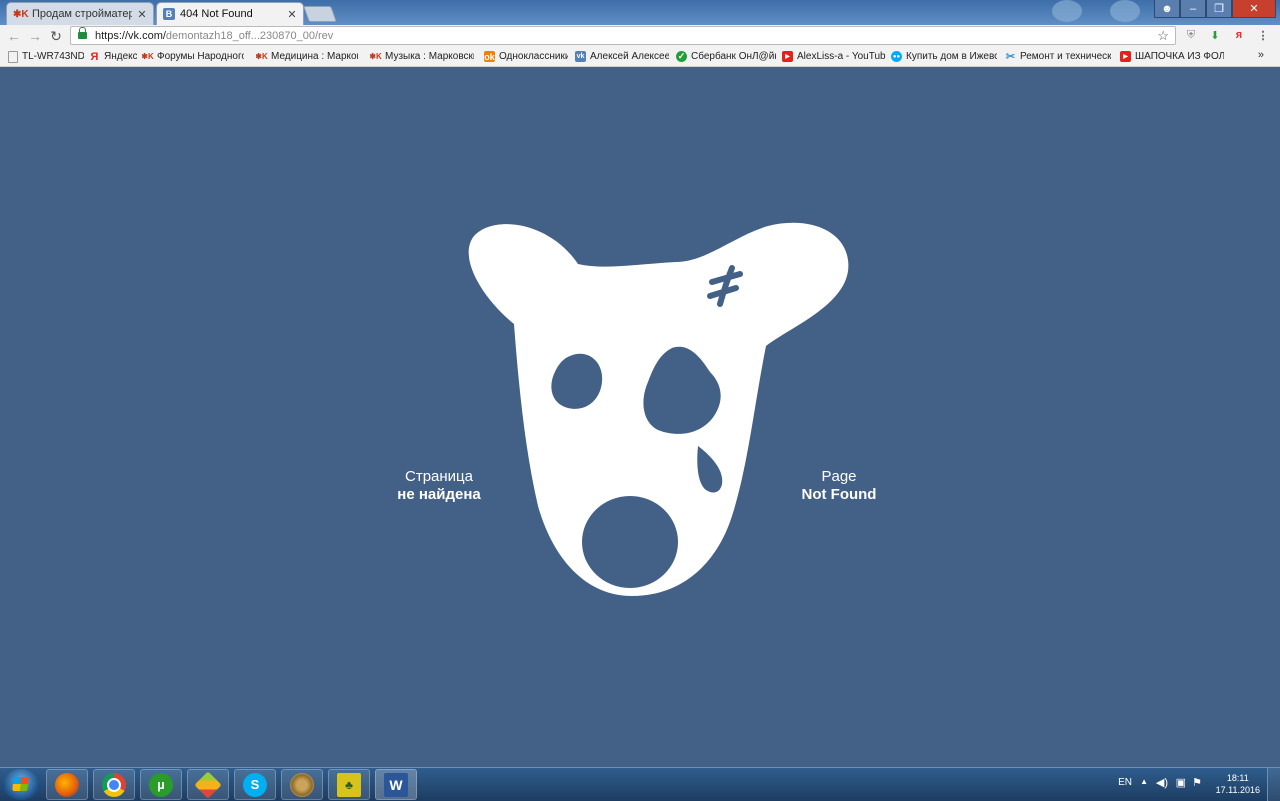 Image resolution: width=1280 pixels, height=801 pixels. I want to click on back-arrow-icon: ←, so click(14, 36).